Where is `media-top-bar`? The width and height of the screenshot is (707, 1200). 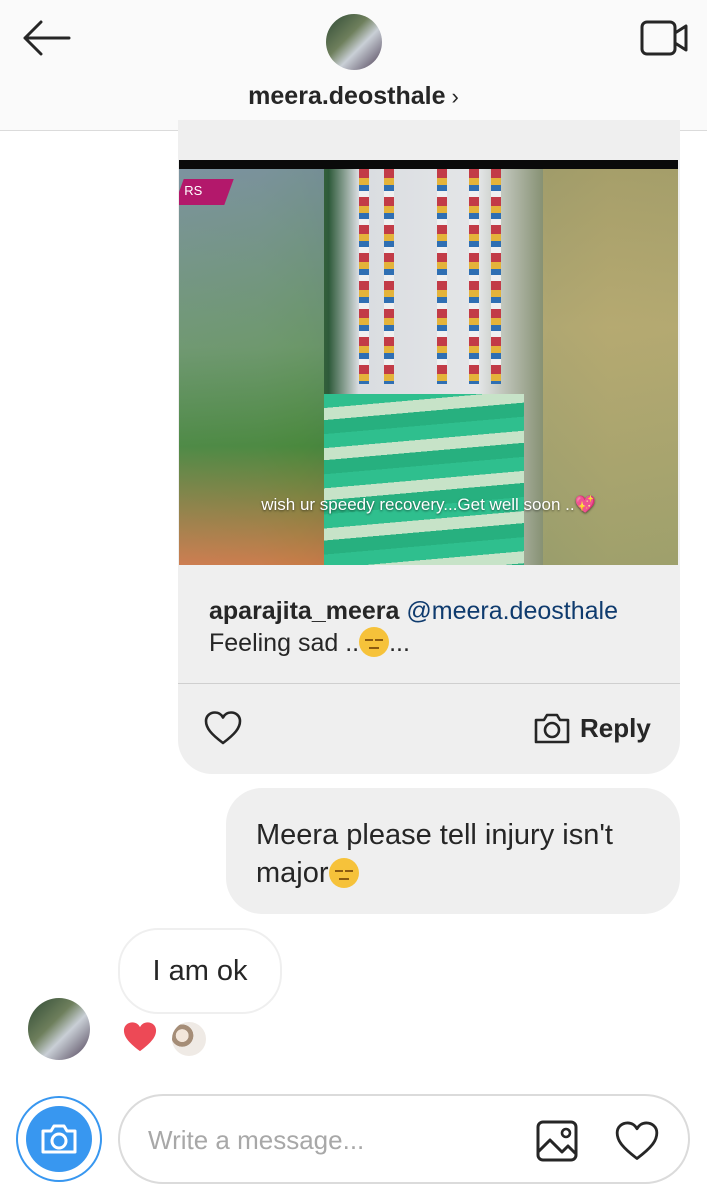
media-top-bar is located at coordinates (428, 164).